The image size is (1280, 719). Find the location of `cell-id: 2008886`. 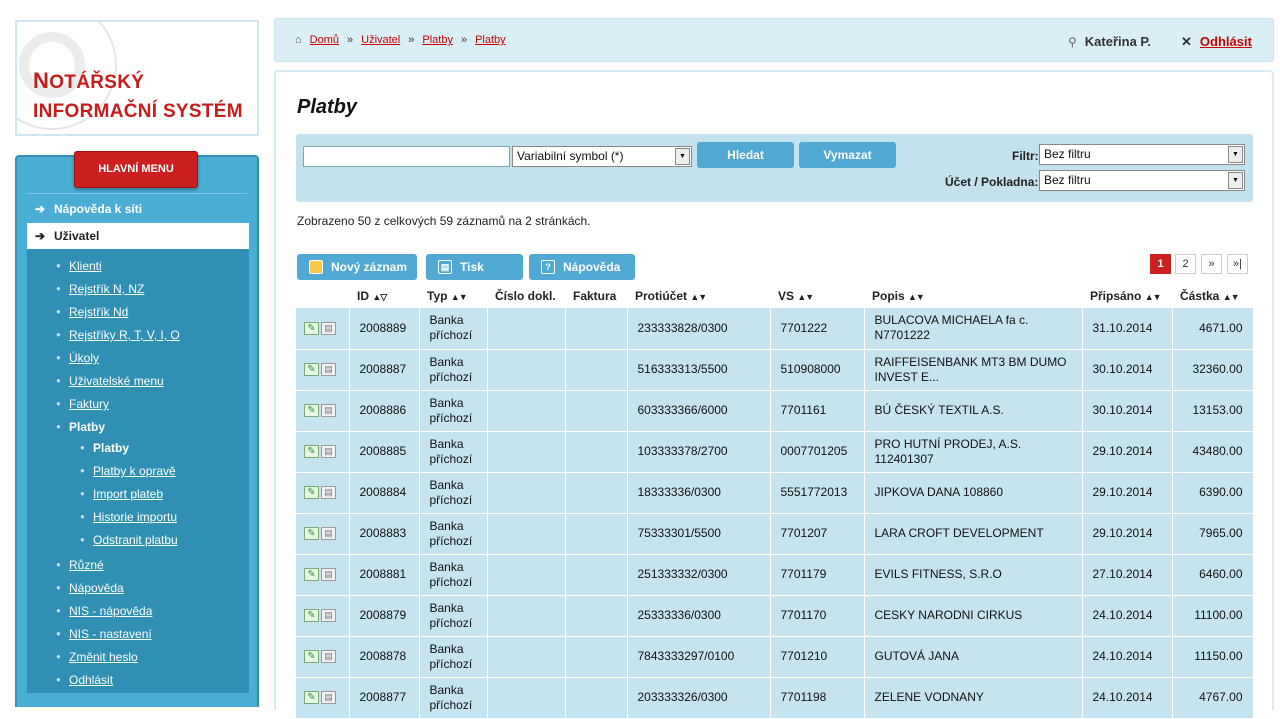

cell-id: 2008886 is located at coordinates (384, 411).